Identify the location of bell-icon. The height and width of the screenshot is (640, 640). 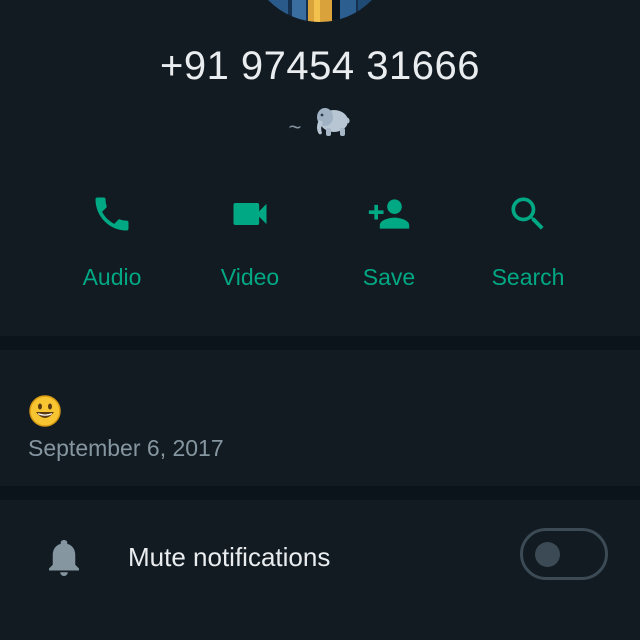
(64, 558).